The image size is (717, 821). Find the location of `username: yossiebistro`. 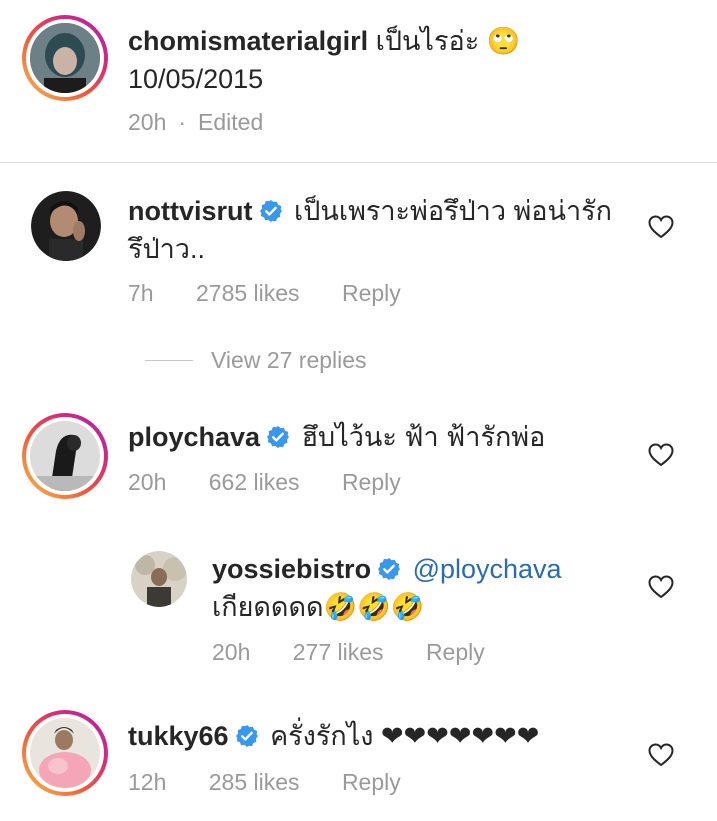

username: yossiebistro is located at coordinates (291, 569).